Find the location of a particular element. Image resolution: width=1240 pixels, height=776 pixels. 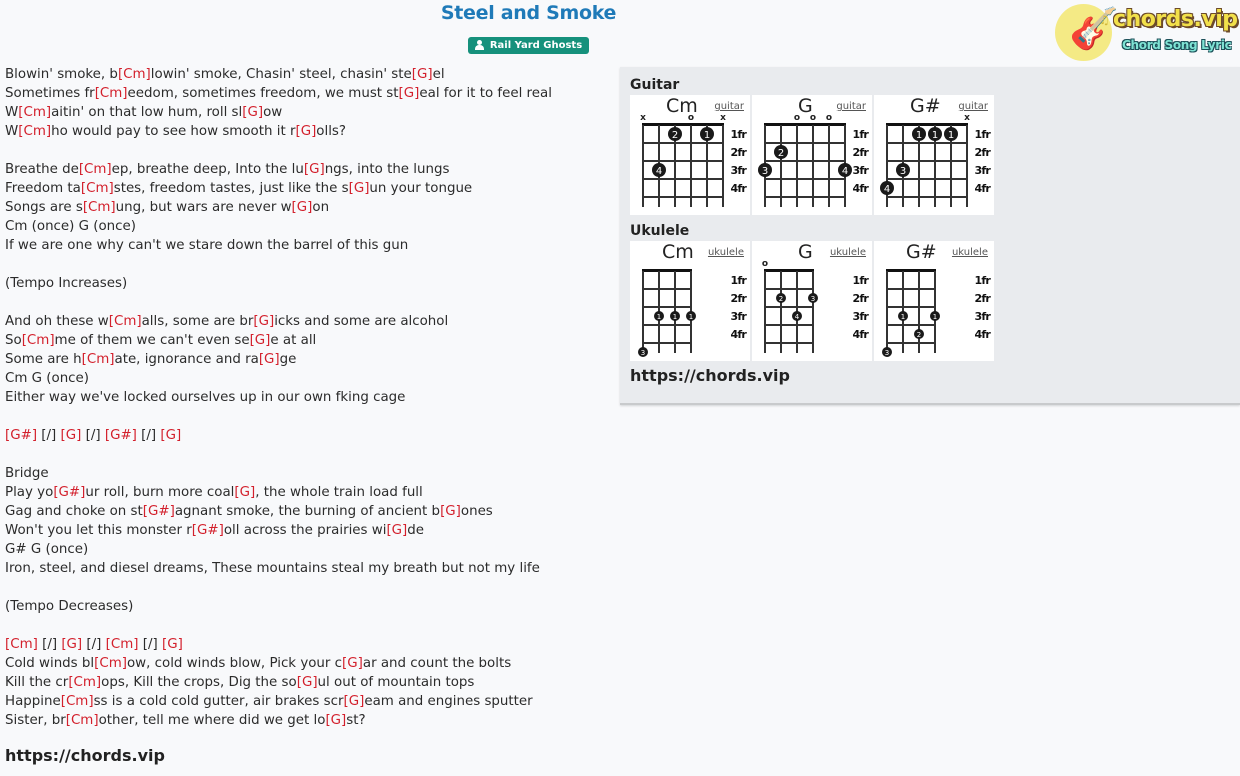

guitar-icon: 🎸 is located at coordinates (1094, 29).